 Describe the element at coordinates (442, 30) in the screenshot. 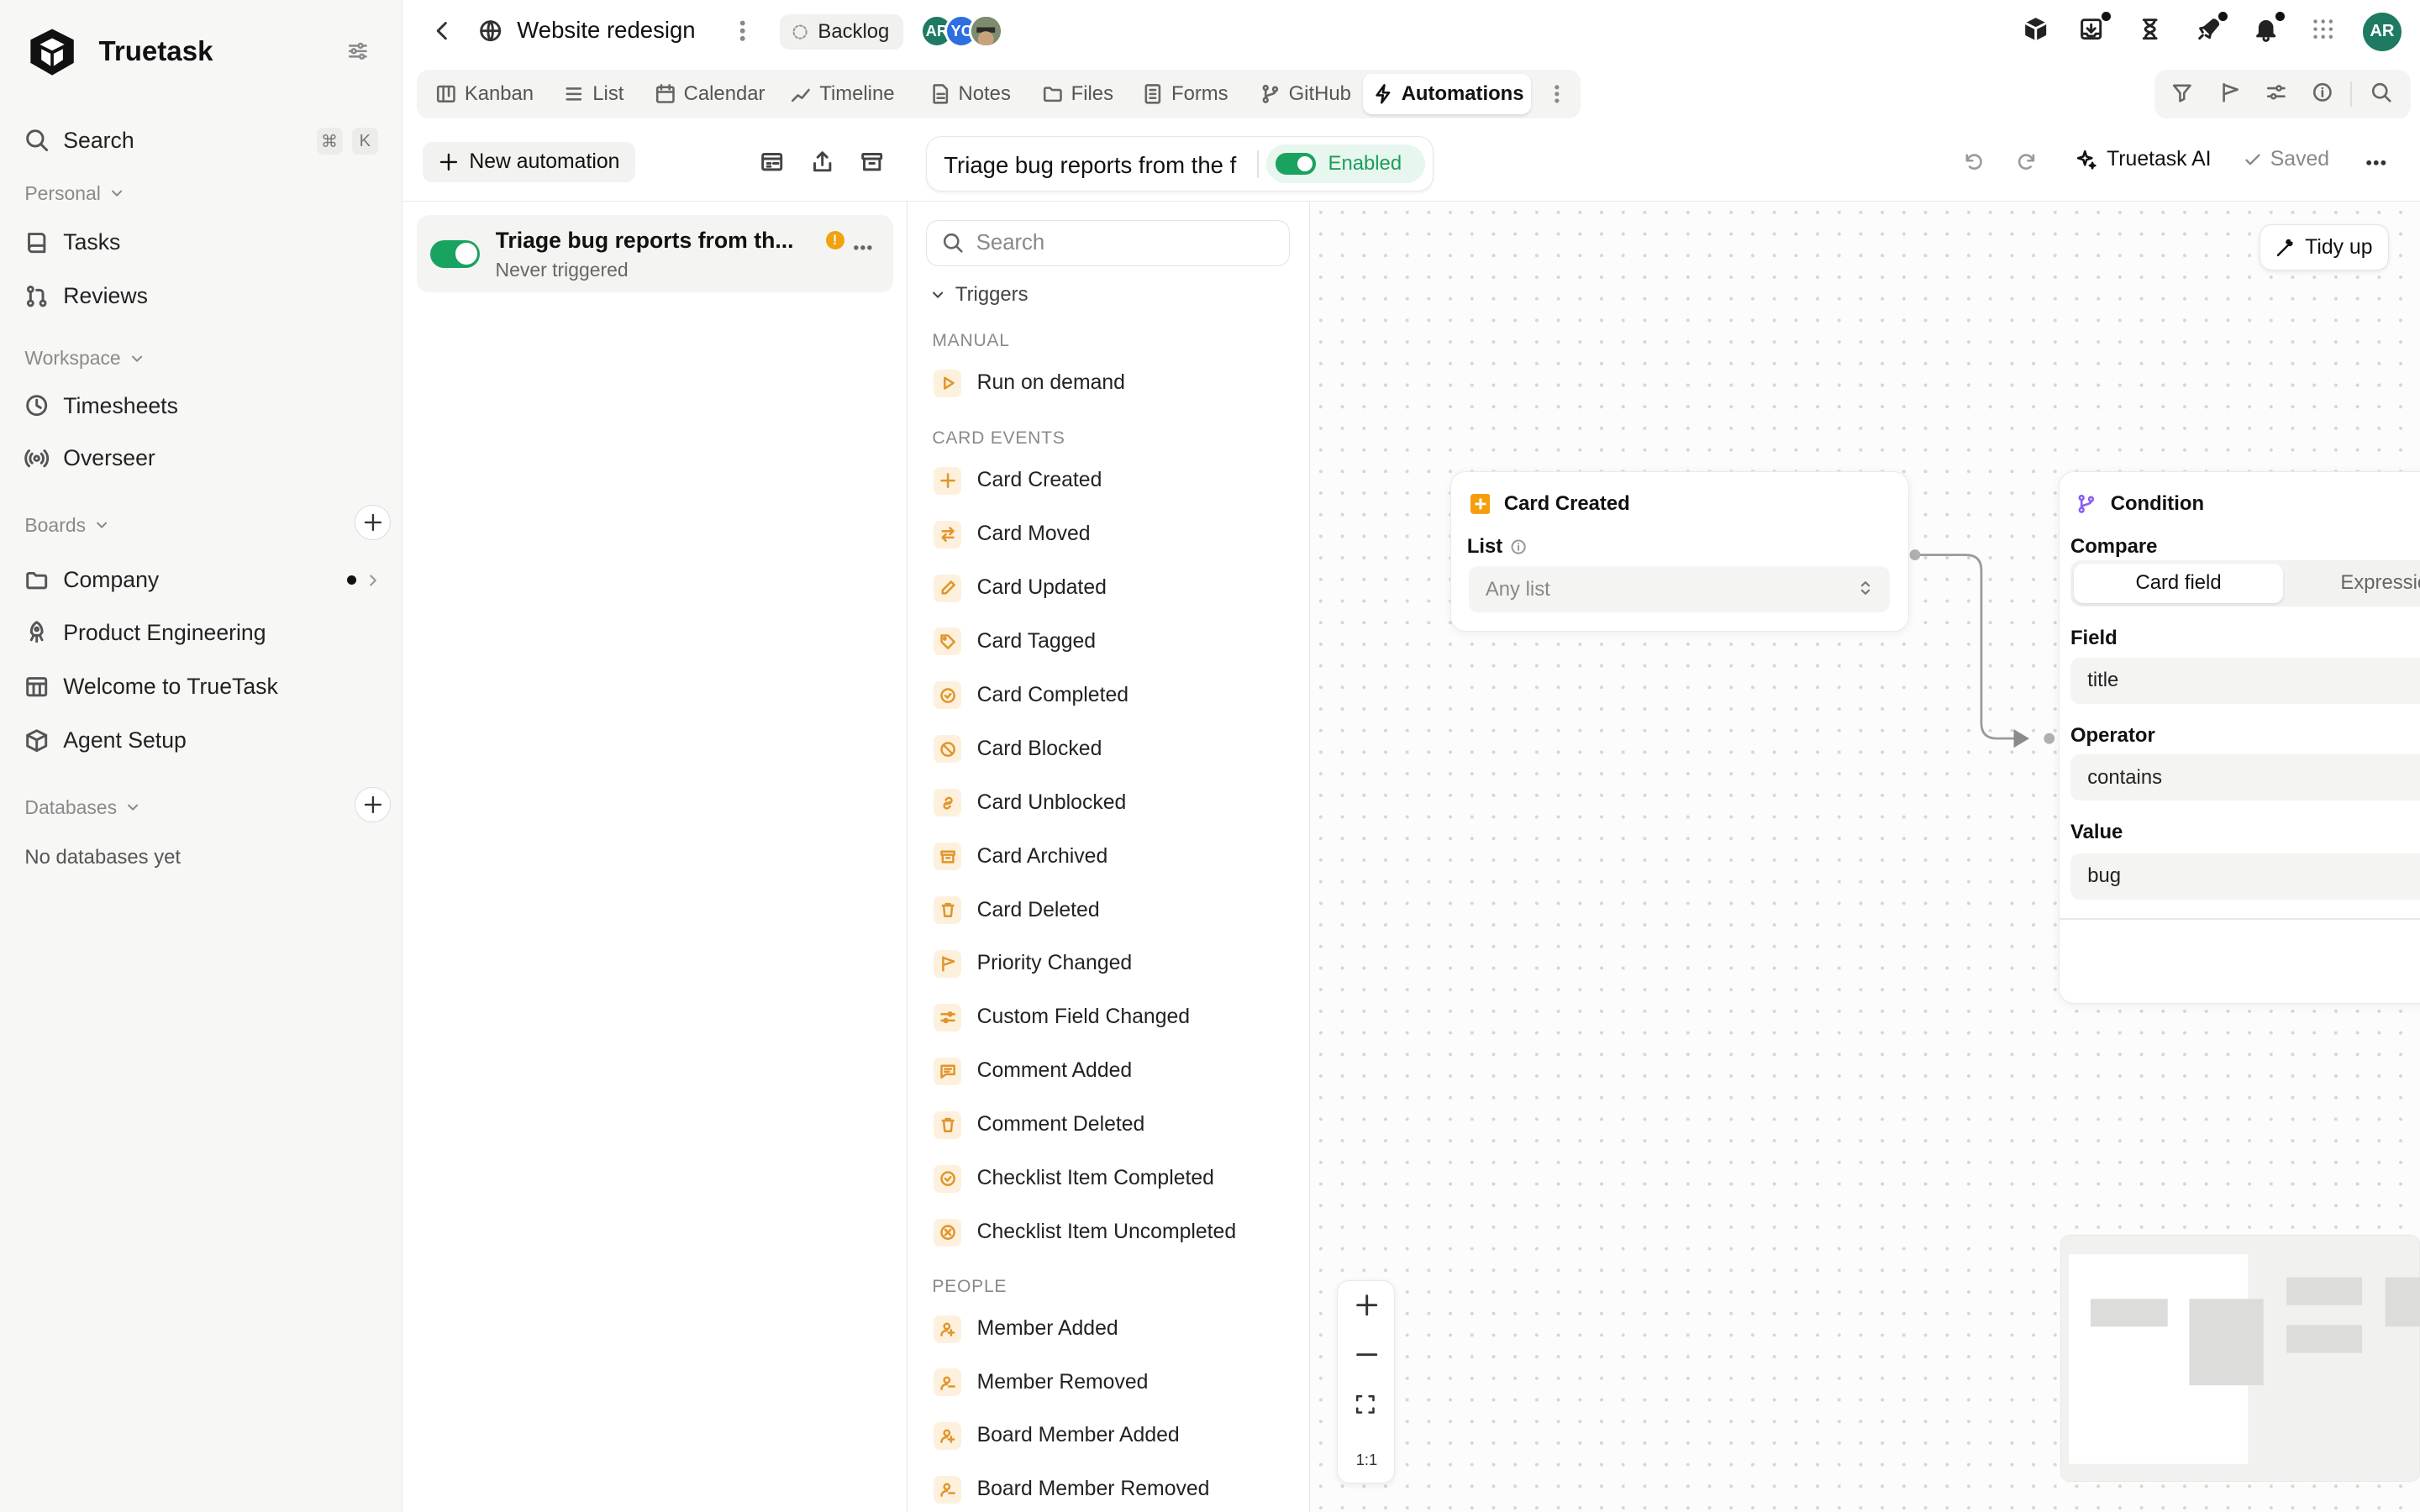

I see `back-arrow-icon` at that location.